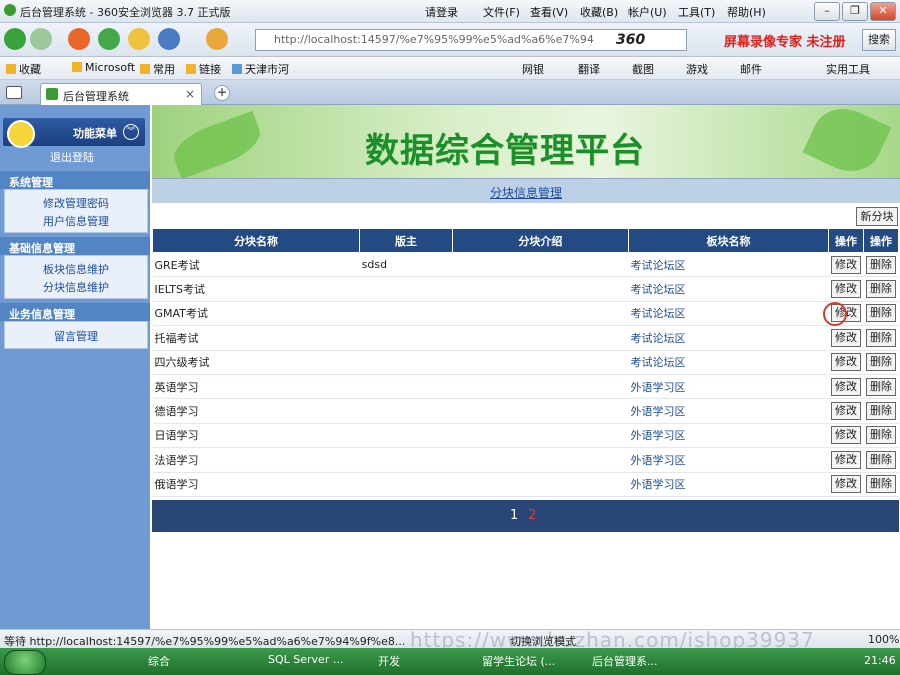 Image resolution: width=900 pixels, height=675 pixels. Describe the element at coordinates (76, 221) in the screenshot. I see `sidebar-item-user-info: 用户信息管理` at that location.